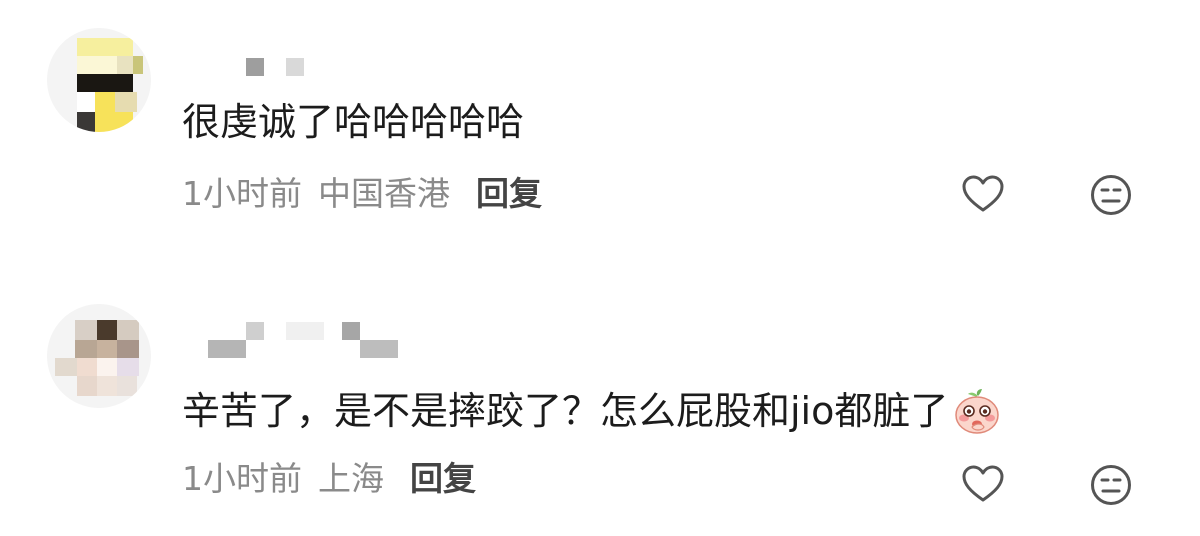  I want to click on comment-meta: 1小时前 上海 回复, so click(329, 479).